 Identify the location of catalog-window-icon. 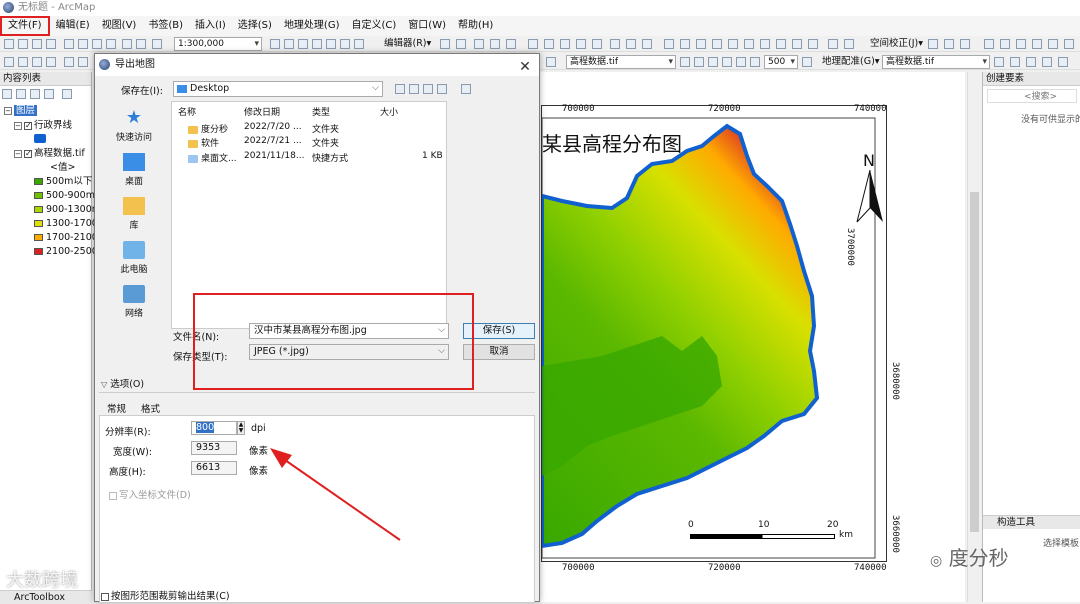
(303, 44).